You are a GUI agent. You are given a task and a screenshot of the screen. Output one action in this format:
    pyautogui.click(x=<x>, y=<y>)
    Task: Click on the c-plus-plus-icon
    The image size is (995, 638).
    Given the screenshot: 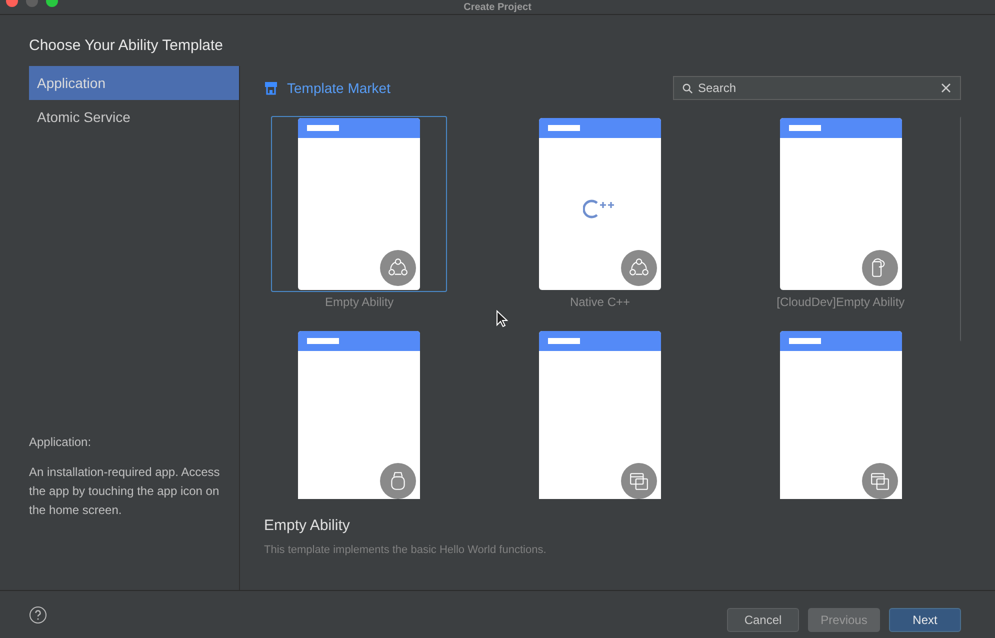 What is the action you would take?
    pyautogui.click(x=599, y=209)
    